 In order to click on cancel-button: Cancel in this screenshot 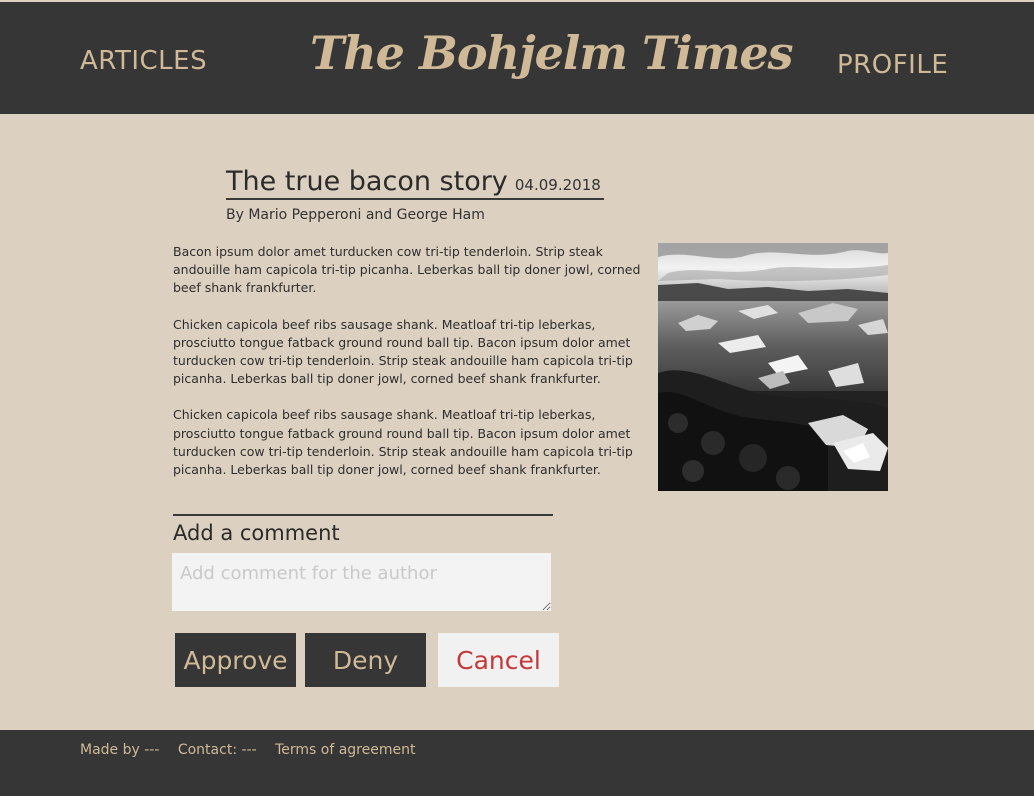, I will do `click(498, 660)`.